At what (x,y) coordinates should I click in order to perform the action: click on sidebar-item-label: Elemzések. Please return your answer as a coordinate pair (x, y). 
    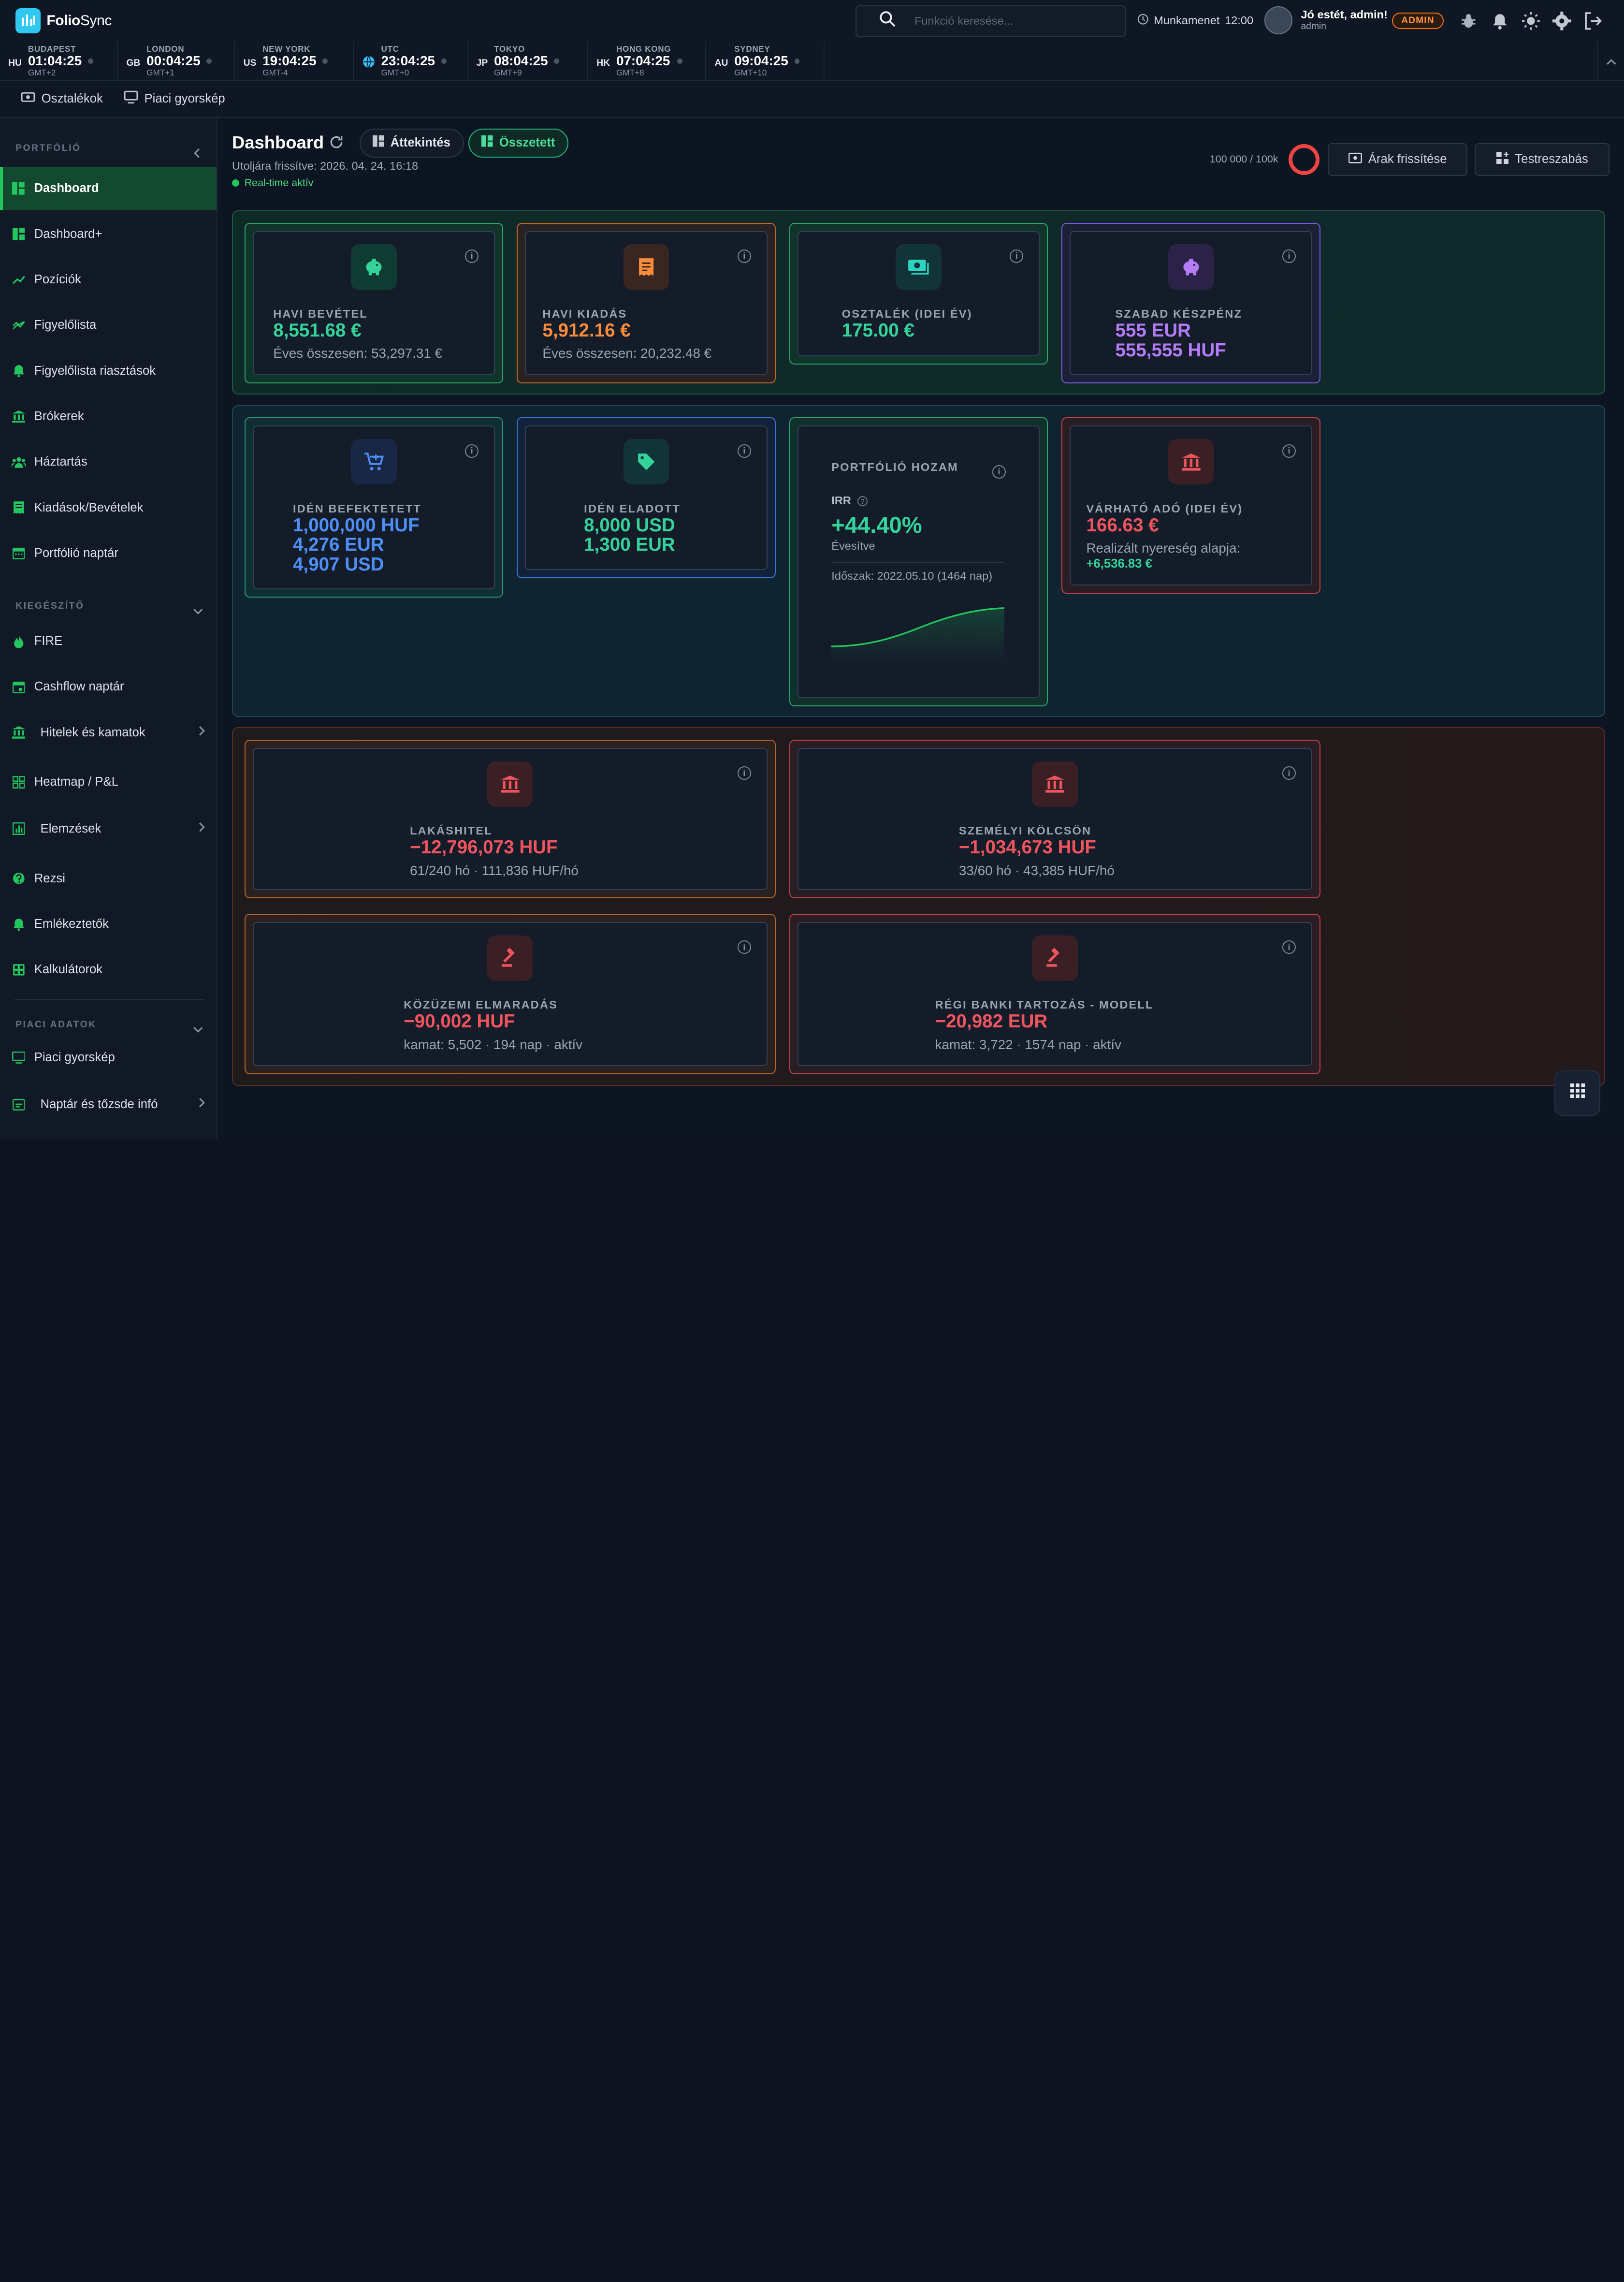
    Looking at the image, I should click on (71, 828).